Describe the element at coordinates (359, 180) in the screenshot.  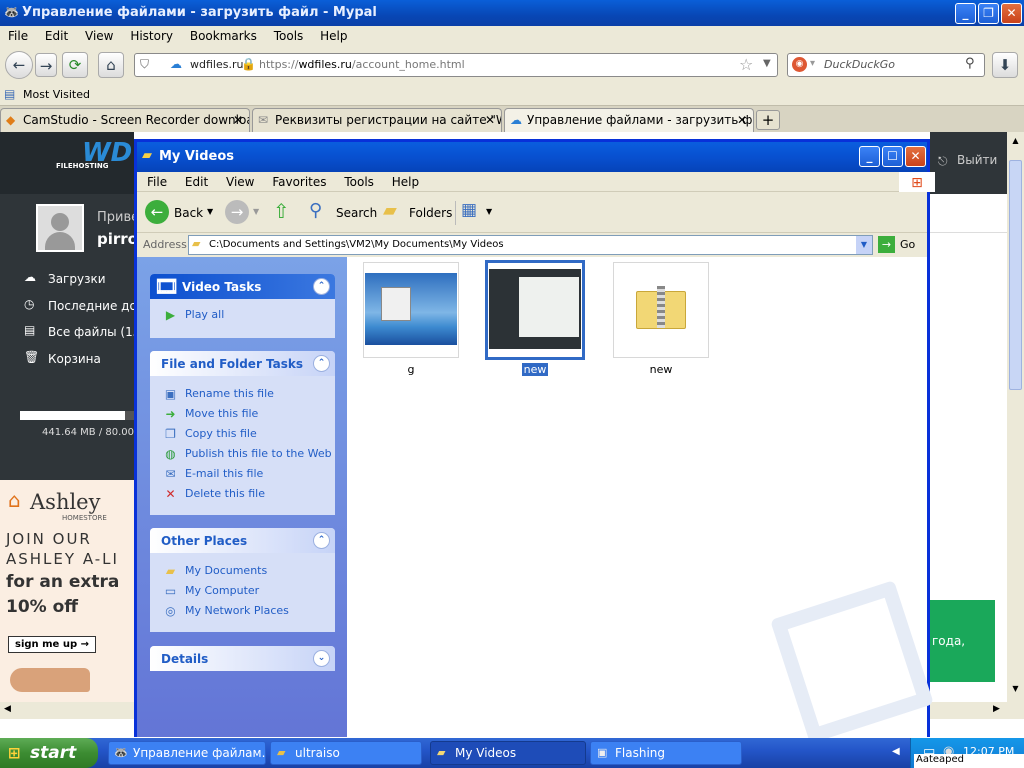
I see `xp-menu-tools: Tools` at that location.